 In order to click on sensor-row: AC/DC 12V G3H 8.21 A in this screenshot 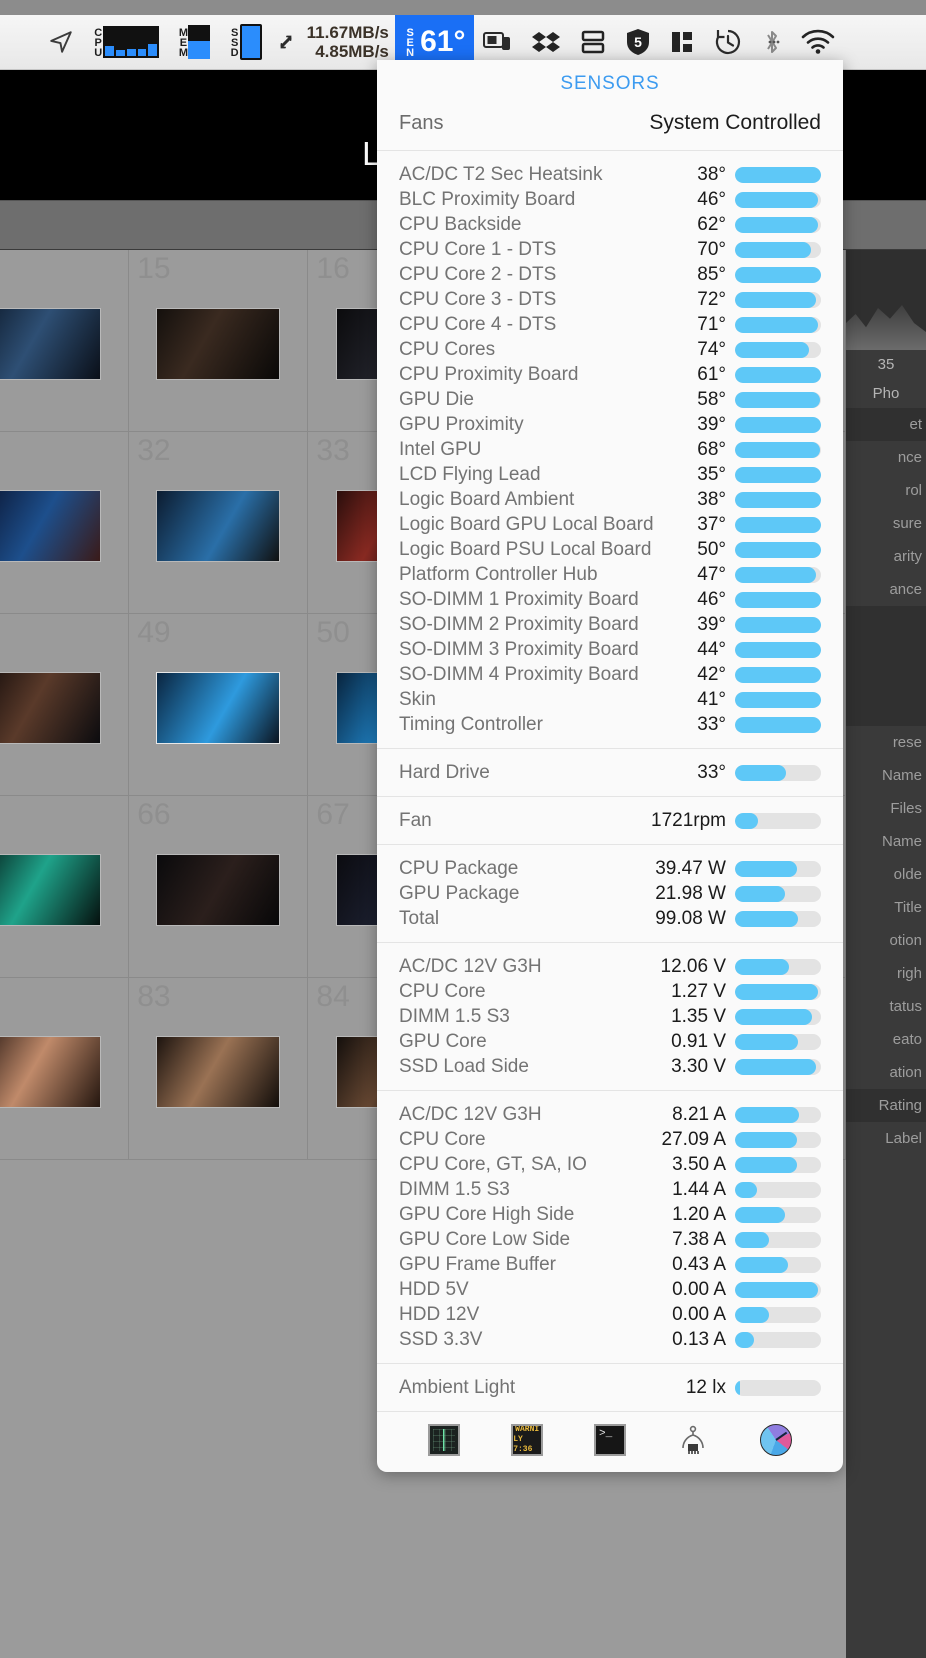, I will do `click(610, 1114)`.